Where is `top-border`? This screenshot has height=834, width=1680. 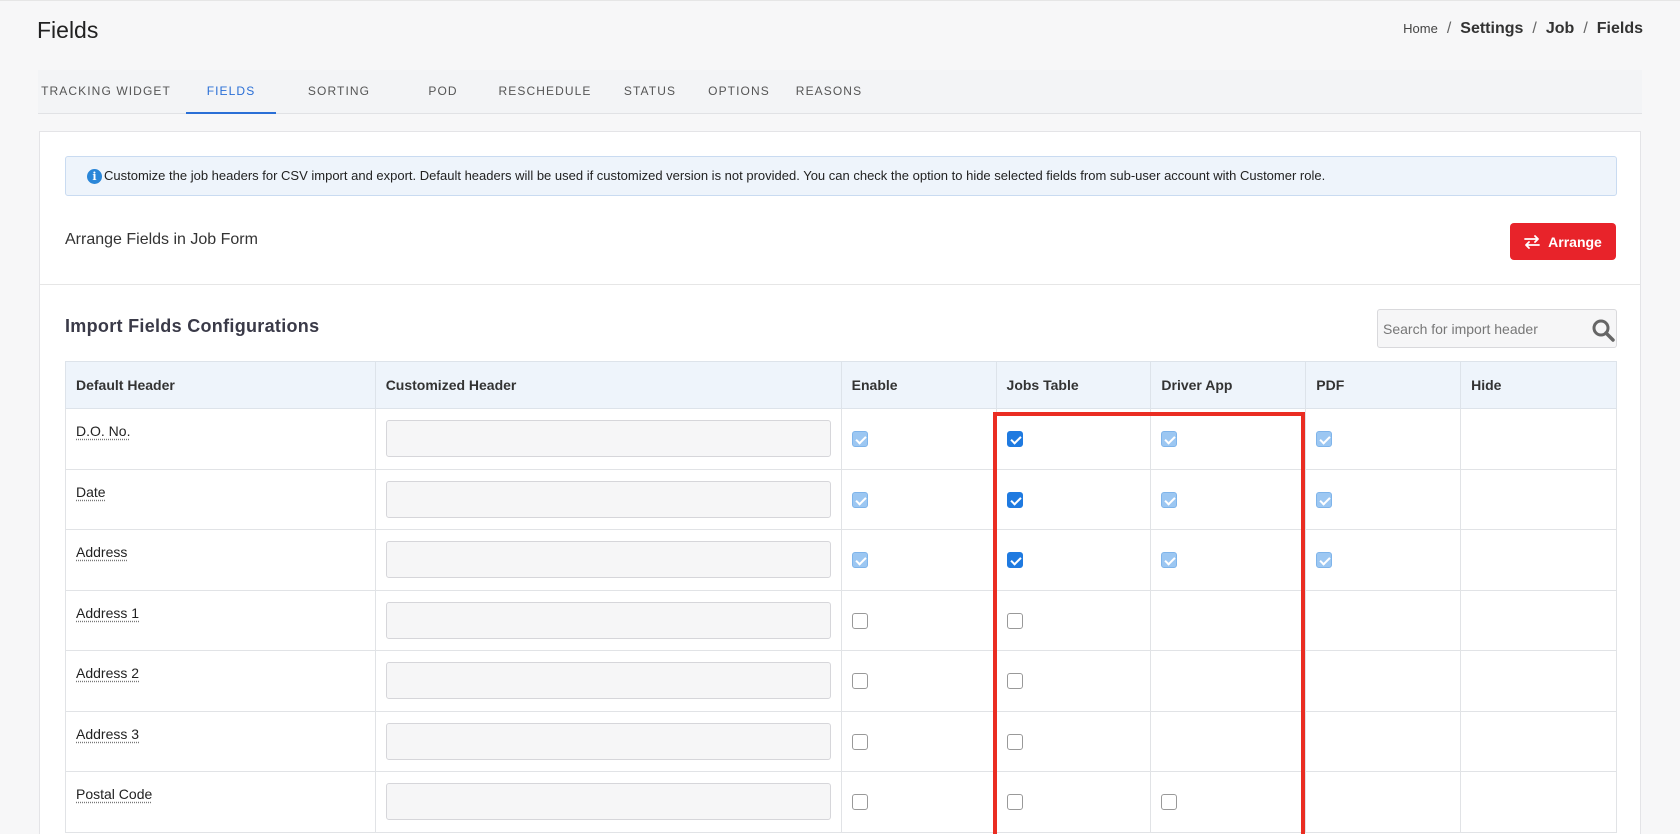
top-border is located at coordinates (840, 0).